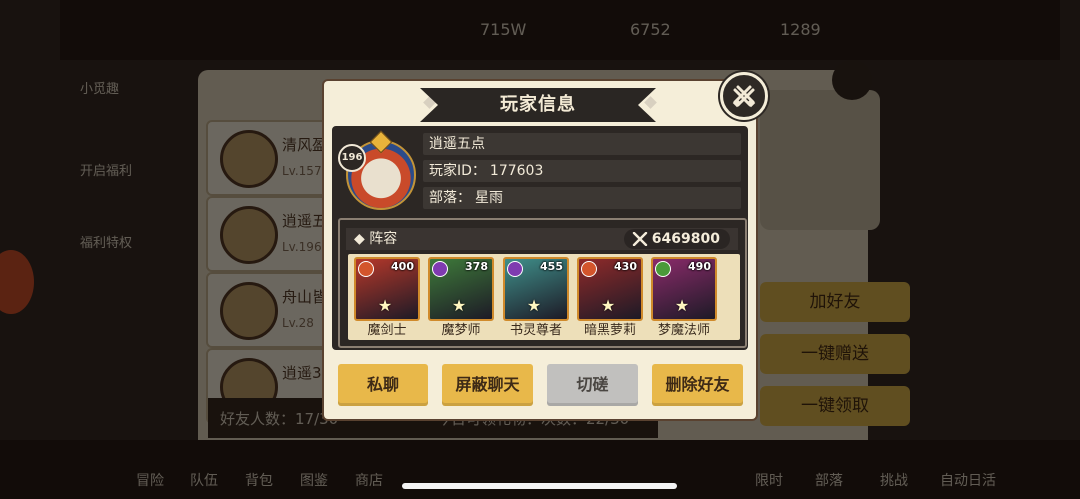 This screenshot has height=499, width=1080. Describe the element at coordinates (302, 373) in the screenshot. I see `friend-name: 逍遥3` at that location.